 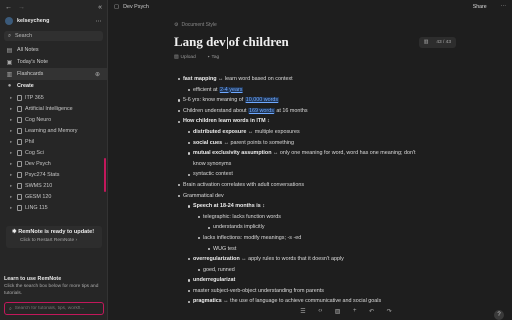 What do you see at coordinates (53, 86) in the screenshot?
I see `sidebar-create: ● Create` at bounding box center [53, 86].